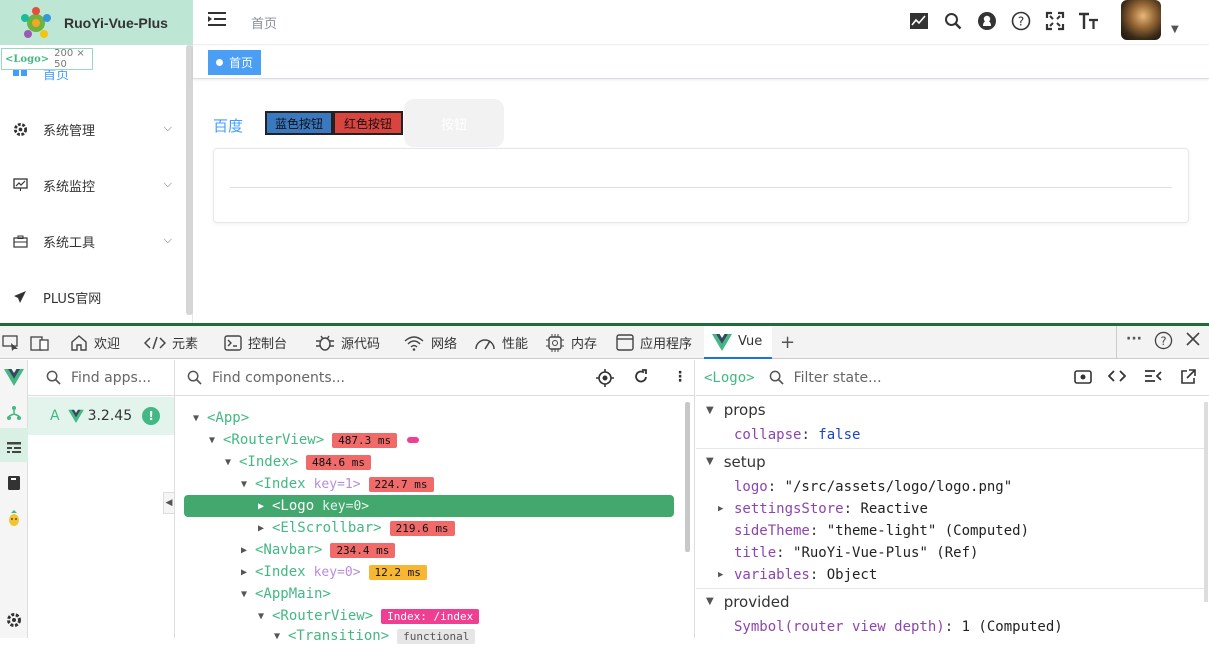  I want to click on setup-row: sideTheme: "theme-light" (Computed), so click(881, 531).